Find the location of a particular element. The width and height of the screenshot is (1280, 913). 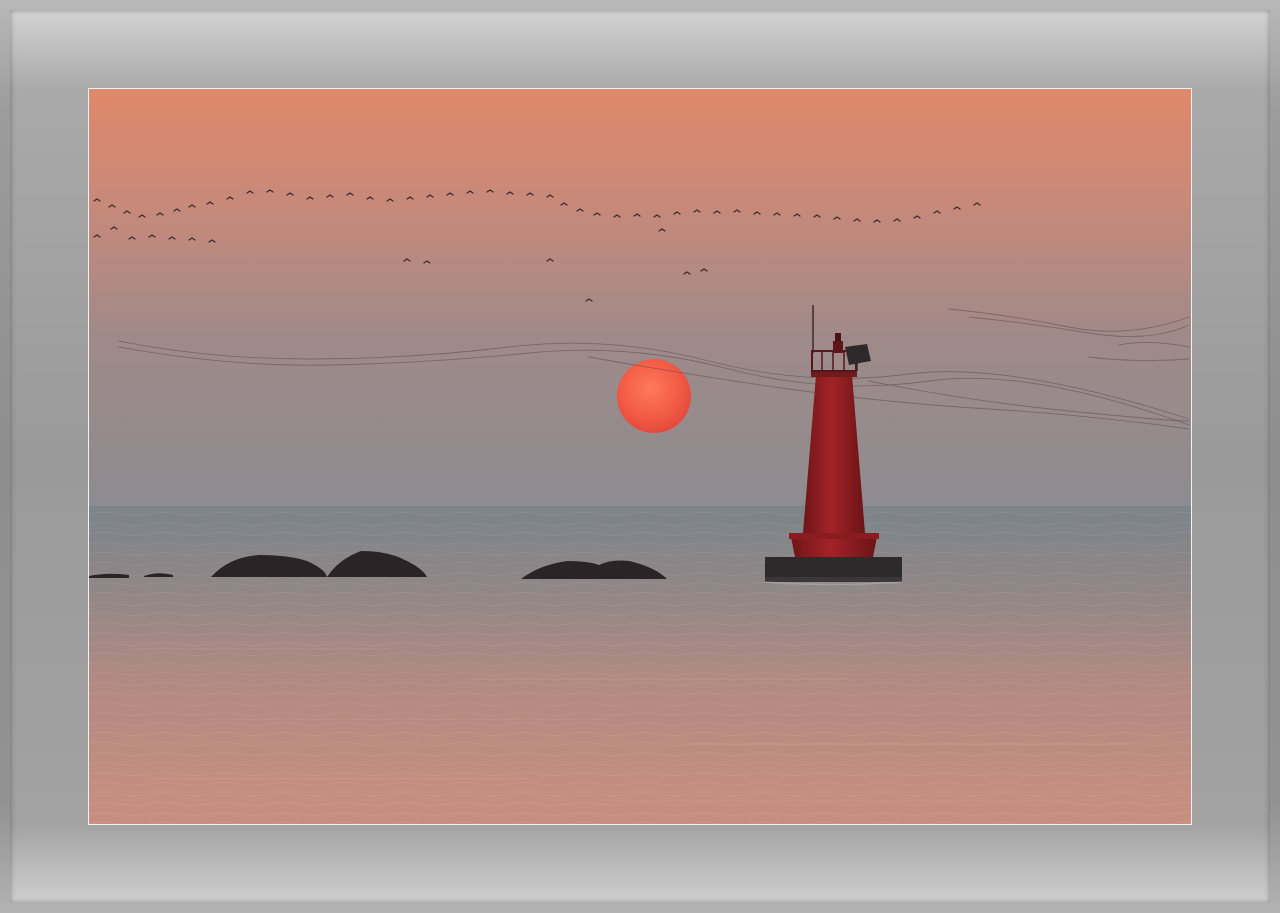

lighthouse-lantern is located at coordinates (838, 347).